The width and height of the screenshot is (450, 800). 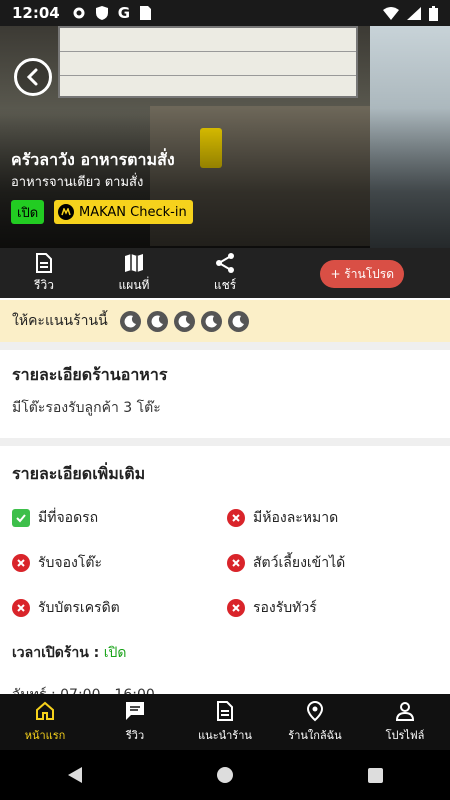 I want to click on feature-prayer-room: มีห้องละหมาด, so click(x=282, y=518).